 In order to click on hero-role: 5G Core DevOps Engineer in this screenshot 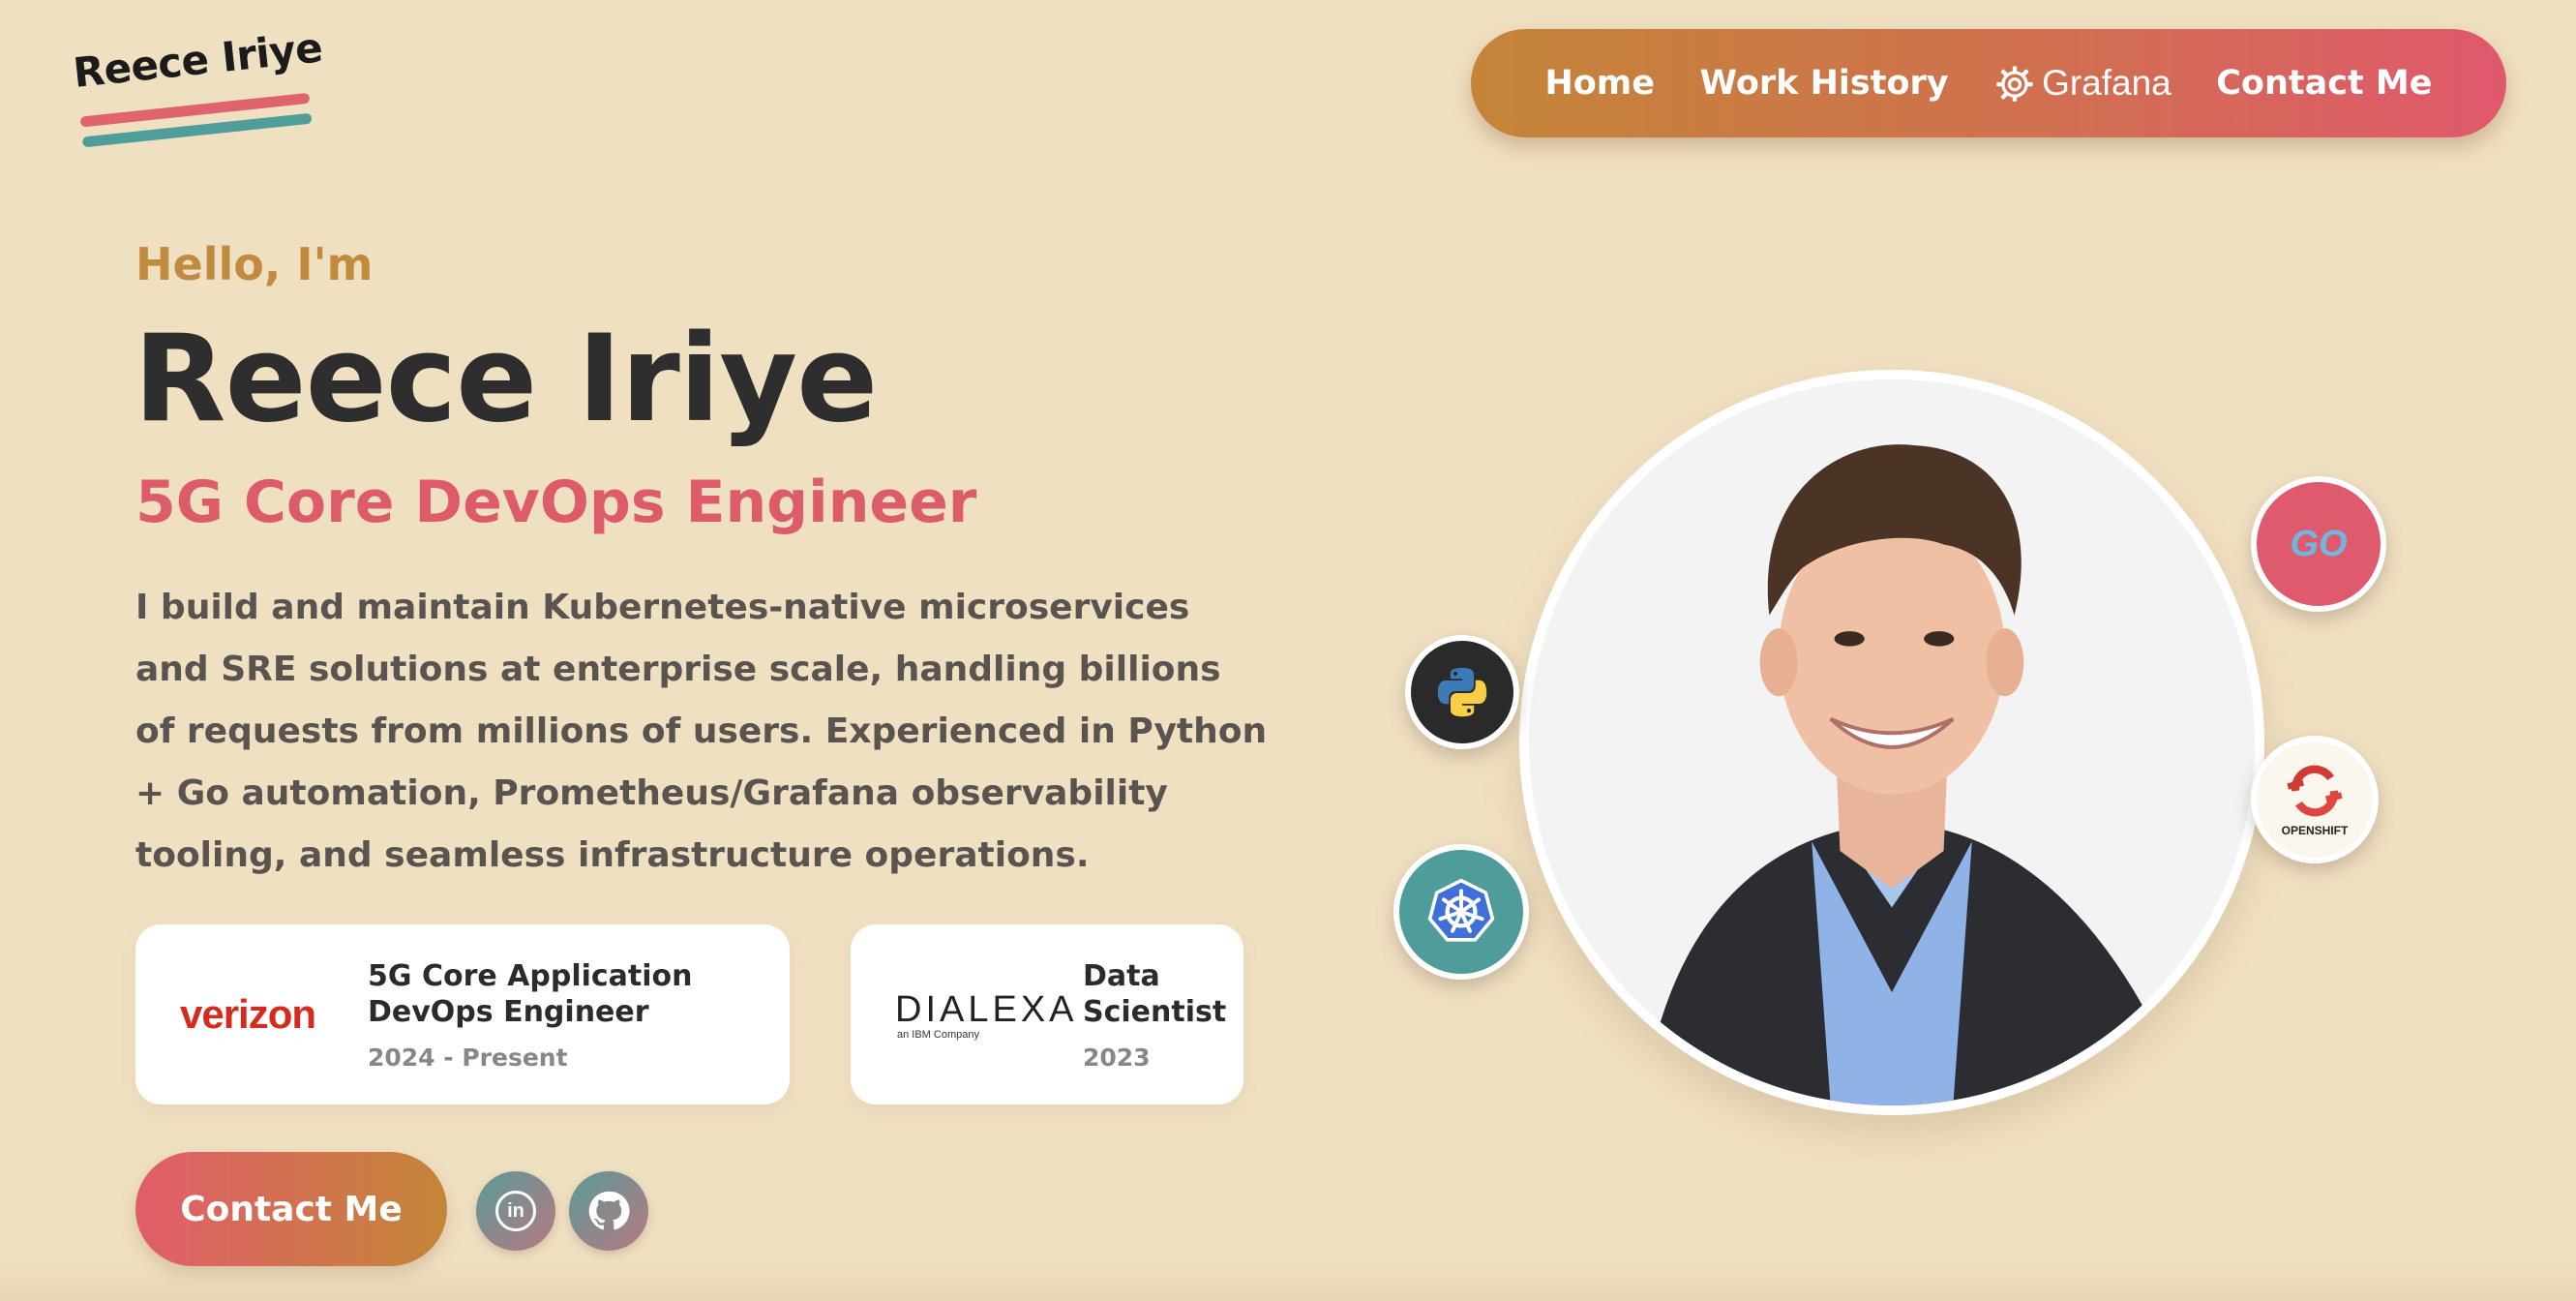, I will do `click(556, 502)`.